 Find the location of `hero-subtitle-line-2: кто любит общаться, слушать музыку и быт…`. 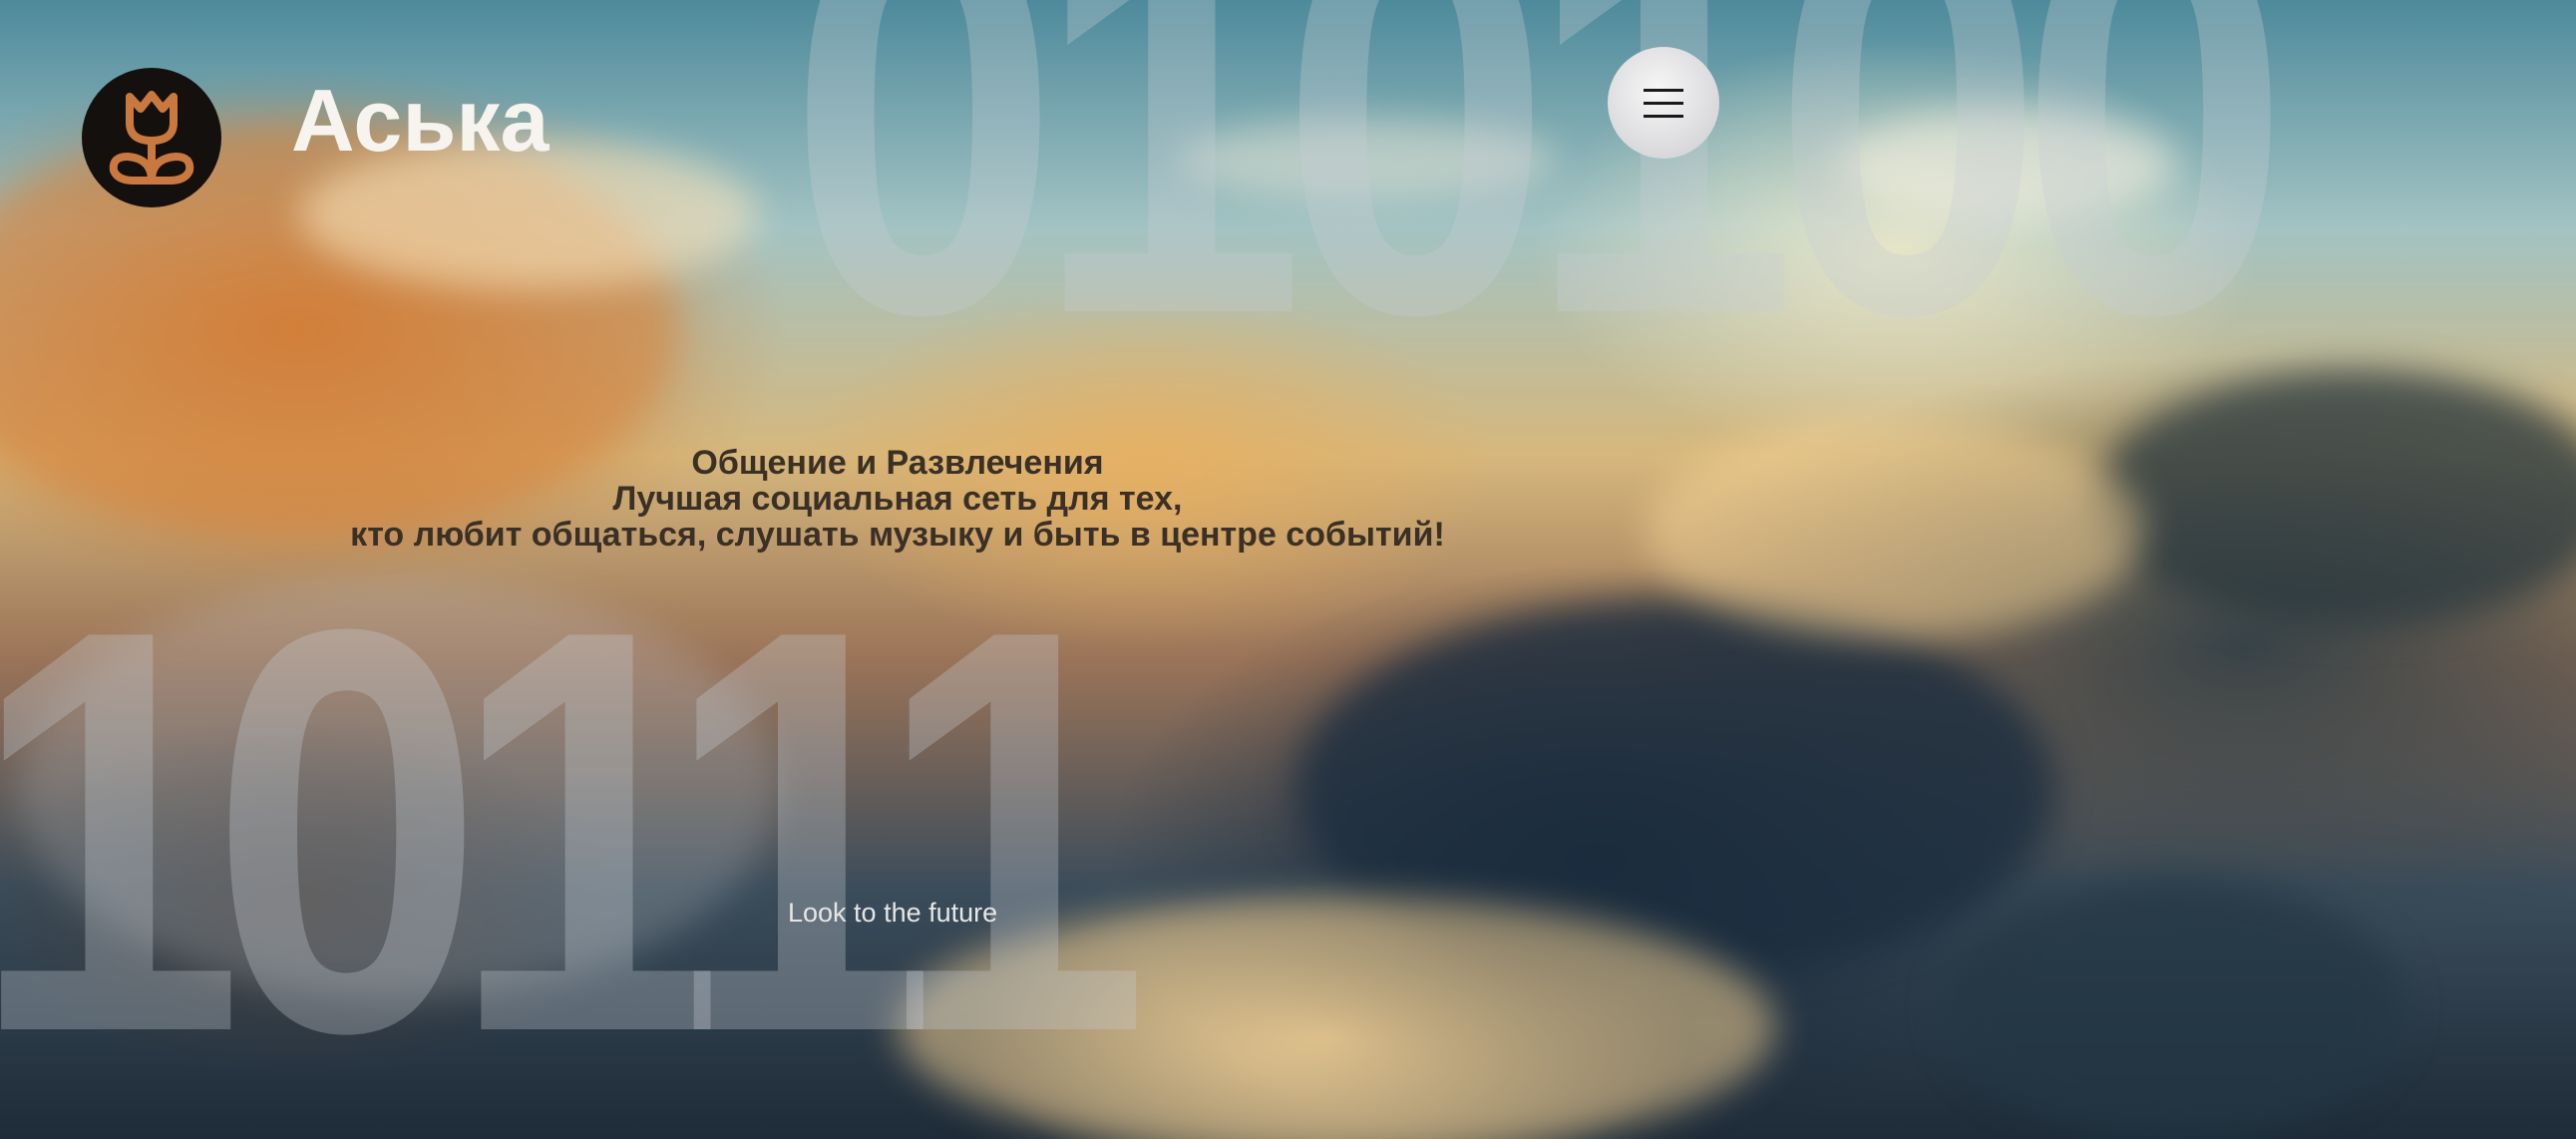

hero-subtitle-line-2: кто любит общаться, слушать музыку и быт… is located at coordinates (897, 535).